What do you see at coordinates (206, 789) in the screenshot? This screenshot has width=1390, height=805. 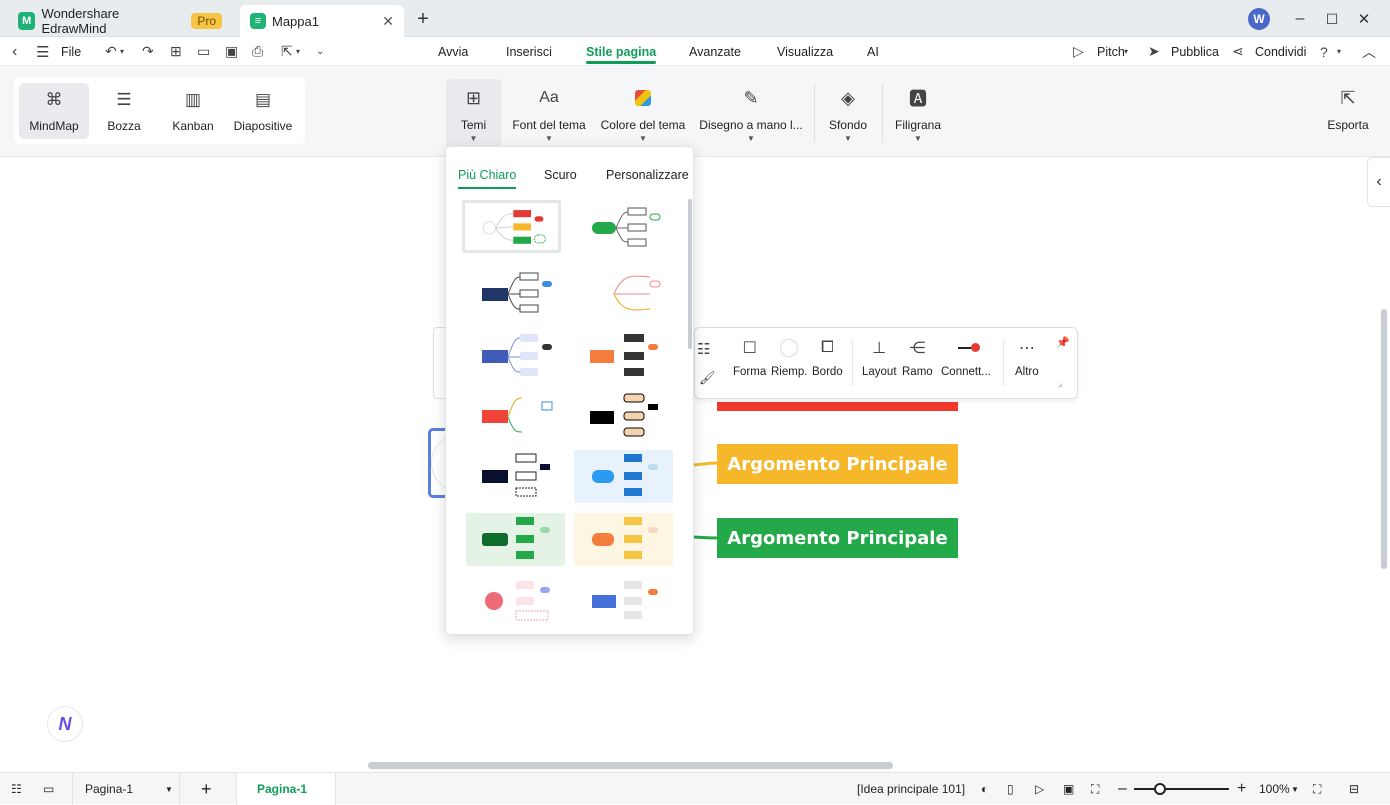 I see `add-page-icon: +` at bounding box center [206, 789].